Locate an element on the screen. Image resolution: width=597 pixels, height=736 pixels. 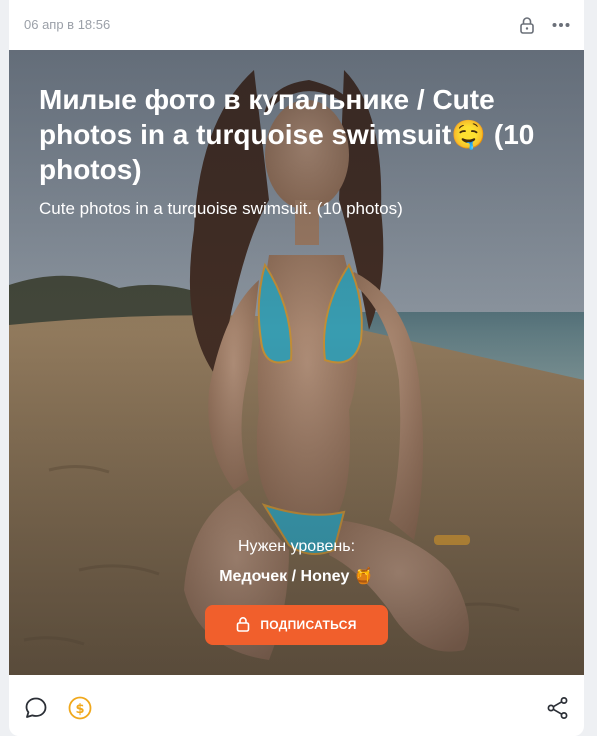
subscribe-label: ПОДПИСАТЬСЯ is located at coordinates (308, 625).